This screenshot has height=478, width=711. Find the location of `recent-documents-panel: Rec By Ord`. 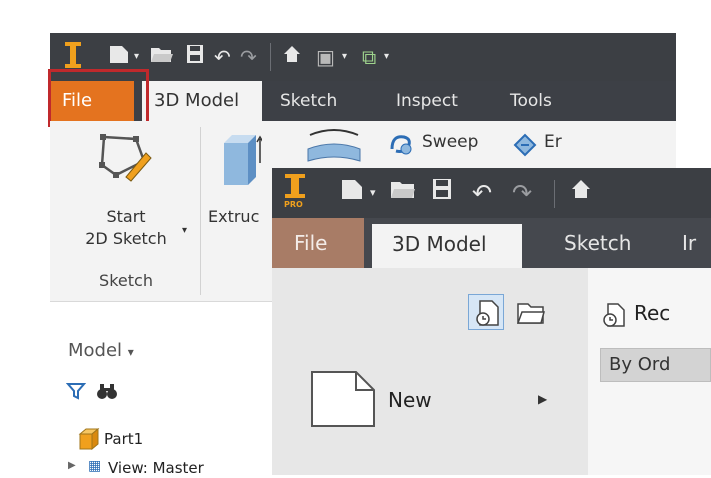

recent-documents-panel: Rec By Ord is located at coordinates (649, 371).